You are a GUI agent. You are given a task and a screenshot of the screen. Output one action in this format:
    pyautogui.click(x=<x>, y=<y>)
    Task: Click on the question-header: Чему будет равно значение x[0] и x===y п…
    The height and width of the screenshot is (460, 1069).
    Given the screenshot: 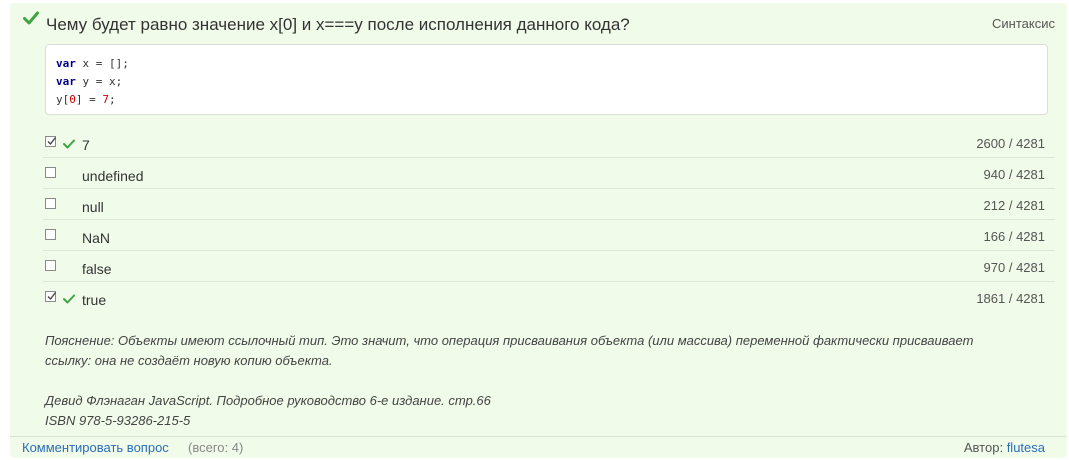 What is the action you would take?
    pyautogui.click(x=538, y=22)
    